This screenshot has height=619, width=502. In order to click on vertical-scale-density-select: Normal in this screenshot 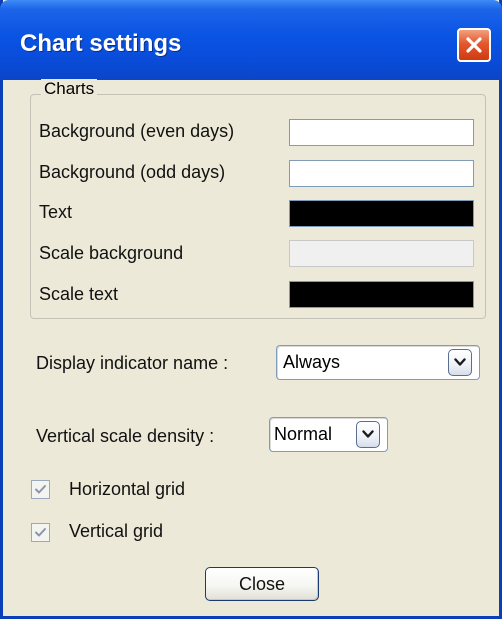, I will do `click(328, 434)`.